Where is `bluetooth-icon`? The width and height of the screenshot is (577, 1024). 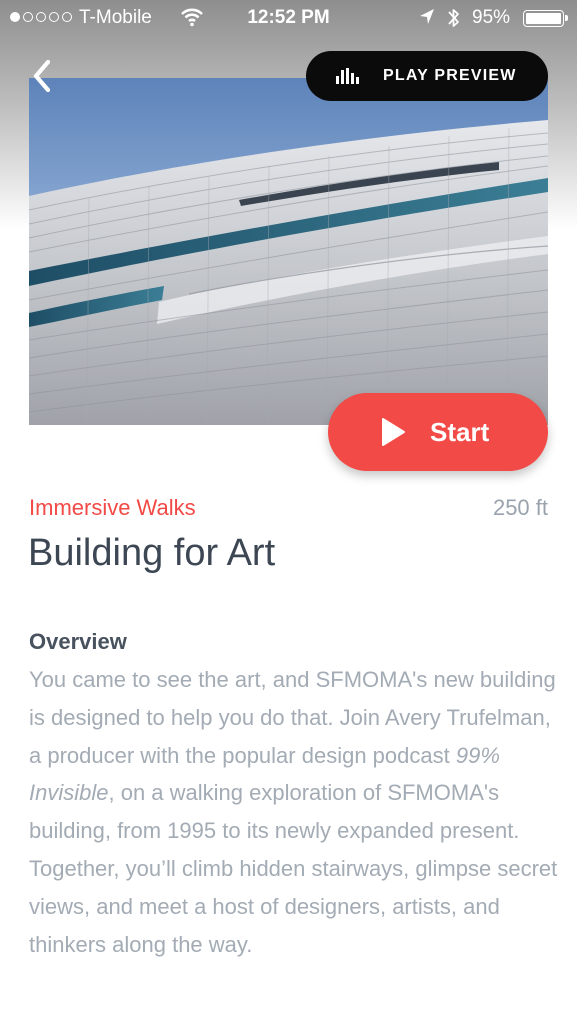
bluetooth-icon is located at coordinates (453, 18).